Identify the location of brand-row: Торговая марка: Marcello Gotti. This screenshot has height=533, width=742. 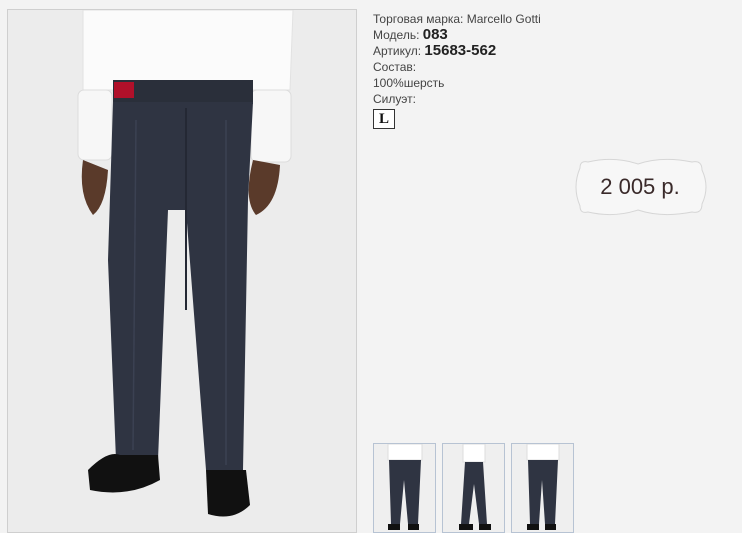
(457, 19).